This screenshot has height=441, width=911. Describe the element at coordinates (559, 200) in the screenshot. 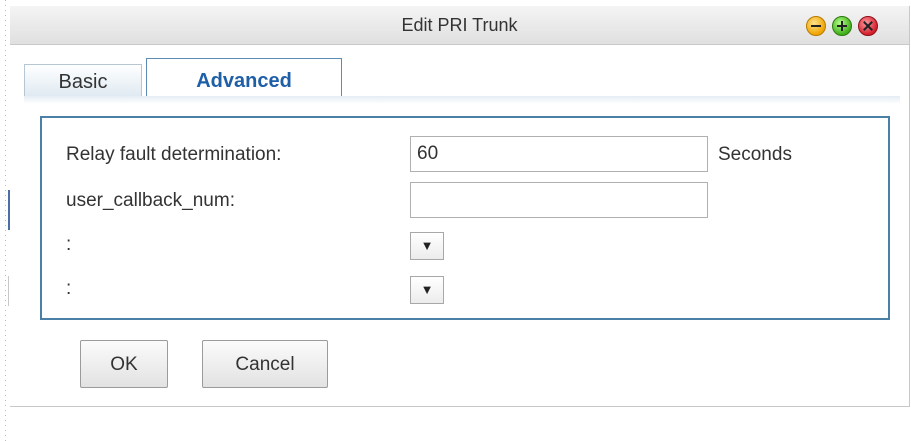

I see `user-callback-input` at that location.